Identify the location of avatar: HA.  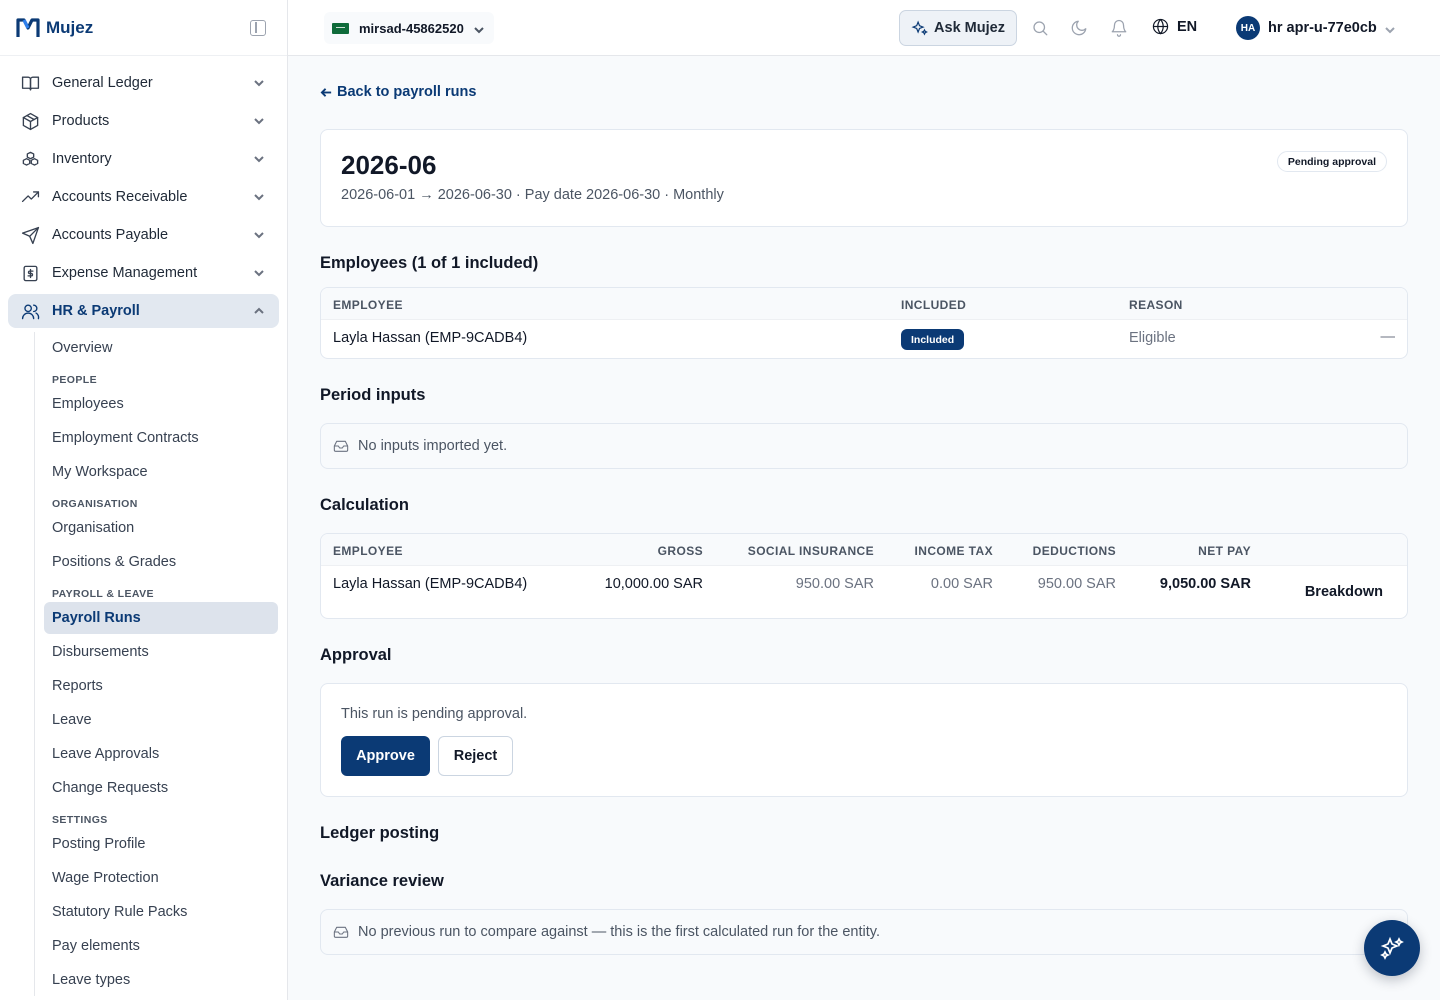
(1248, 28).